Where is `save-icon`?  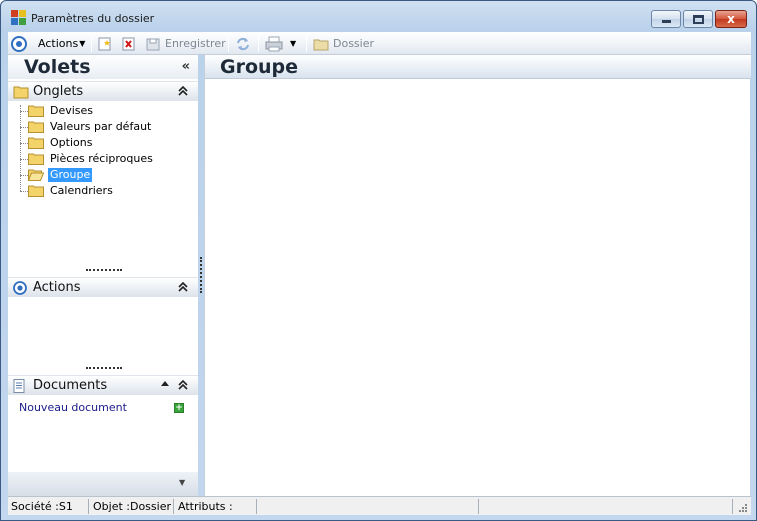 save-icon is located at coordinates (153, 44).